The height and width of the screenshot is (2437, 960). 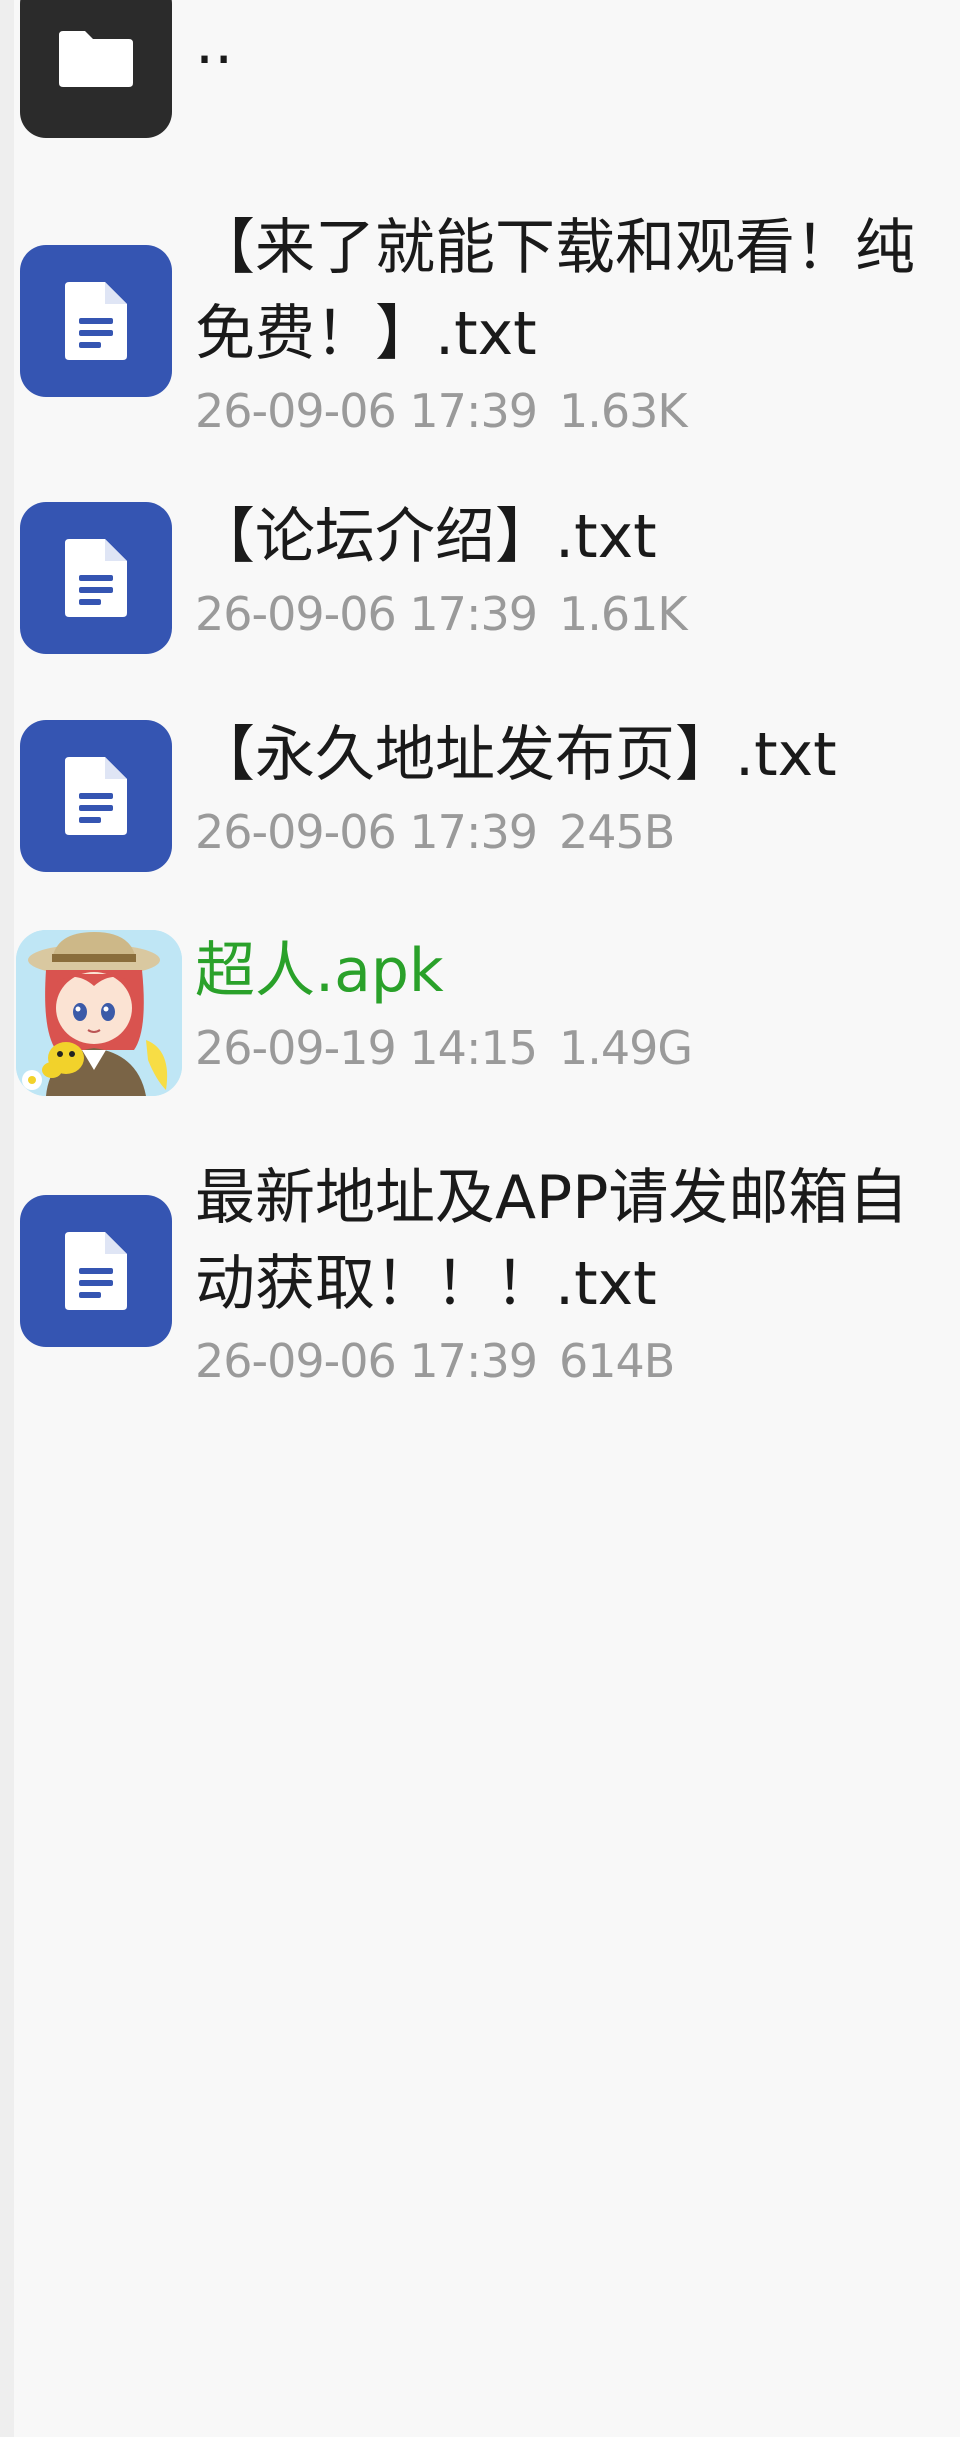 I want to click on file-name: 【来了就能下载和观看！纯免费！】.txt, so click(x=555, y=291).